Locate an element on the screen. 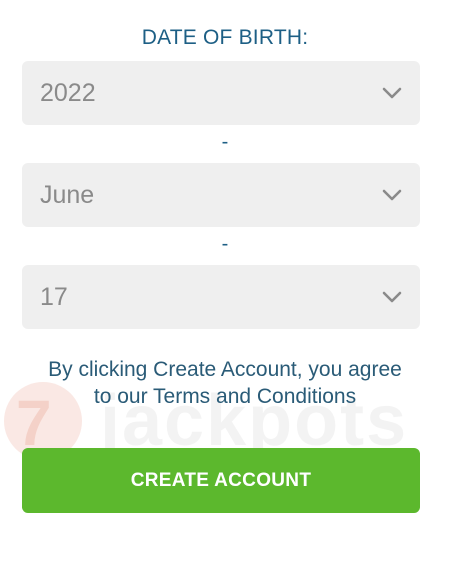  create-account-button: CREATE ACCOUNT is located at coordinates (221, 480).